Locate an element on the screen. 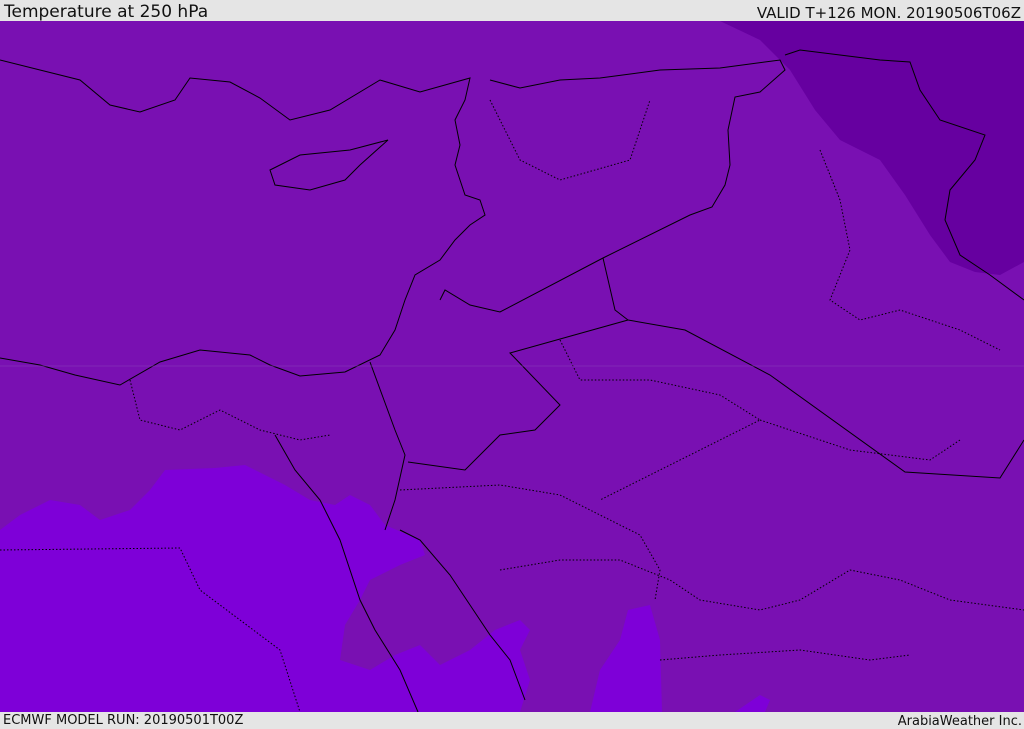 The image size is (1024, 729). valid-time: VALID T+126 MON. 20190506T06Z is located at coordinates (888, 13).